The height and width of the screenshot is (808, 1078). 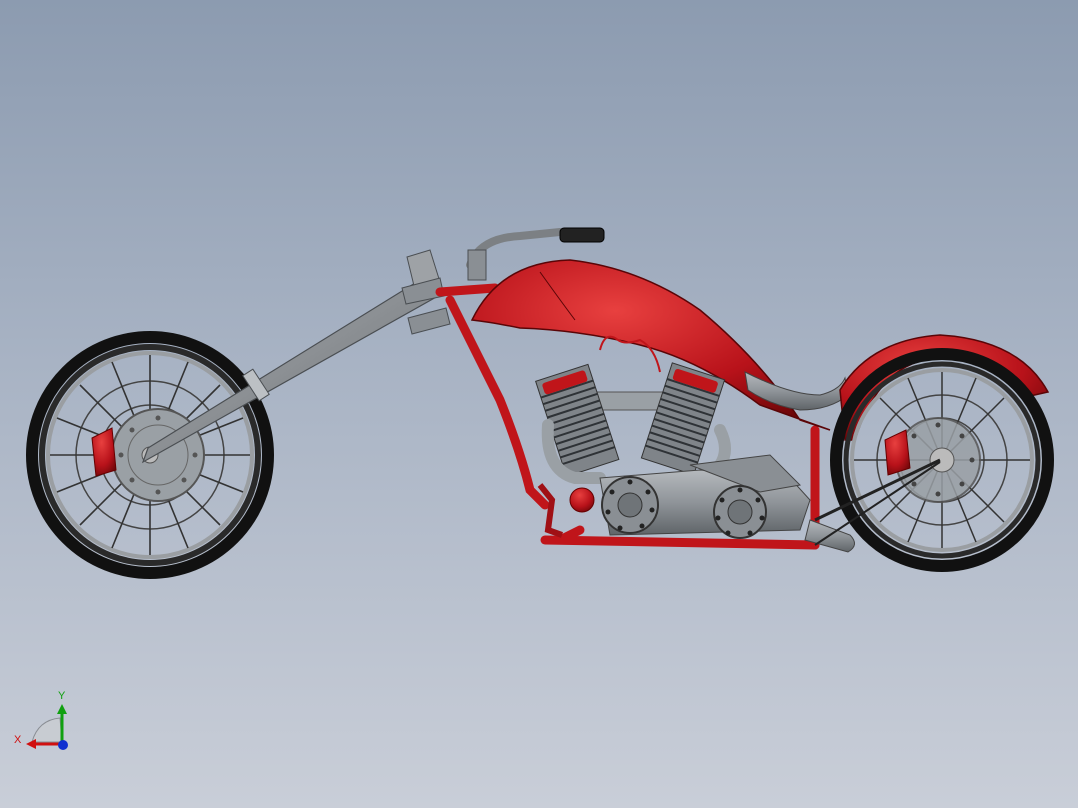 I want to click on axis-triad: X Y, so click(x=41, y=720).